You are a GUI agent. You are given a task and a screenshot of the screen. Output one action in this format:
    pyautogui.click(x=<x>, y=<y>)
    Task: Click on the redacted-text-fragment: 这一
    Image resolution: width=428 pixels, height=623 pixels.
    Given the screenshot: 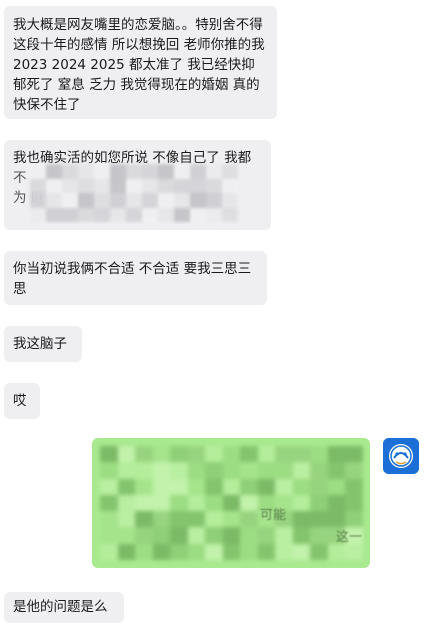 What is the action you would take?
    pyautogui.click(x=349, y=537)
    